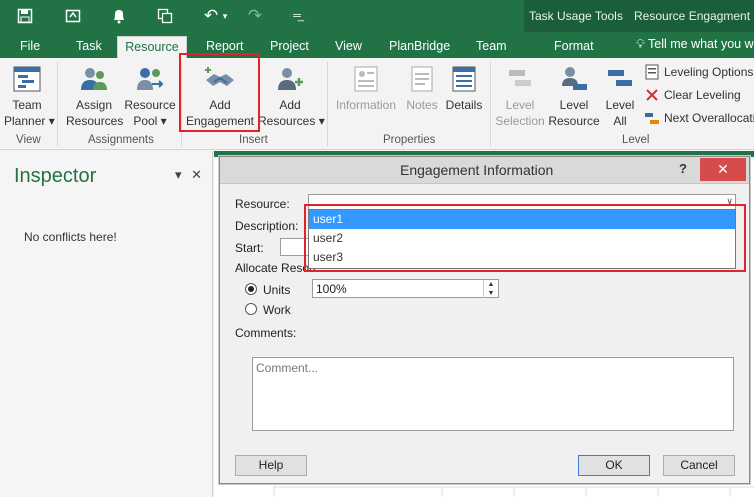  Describe the element at coordinates (574, 96) in the screenshot. I see `level-resource-button: Level Resource` at that location.